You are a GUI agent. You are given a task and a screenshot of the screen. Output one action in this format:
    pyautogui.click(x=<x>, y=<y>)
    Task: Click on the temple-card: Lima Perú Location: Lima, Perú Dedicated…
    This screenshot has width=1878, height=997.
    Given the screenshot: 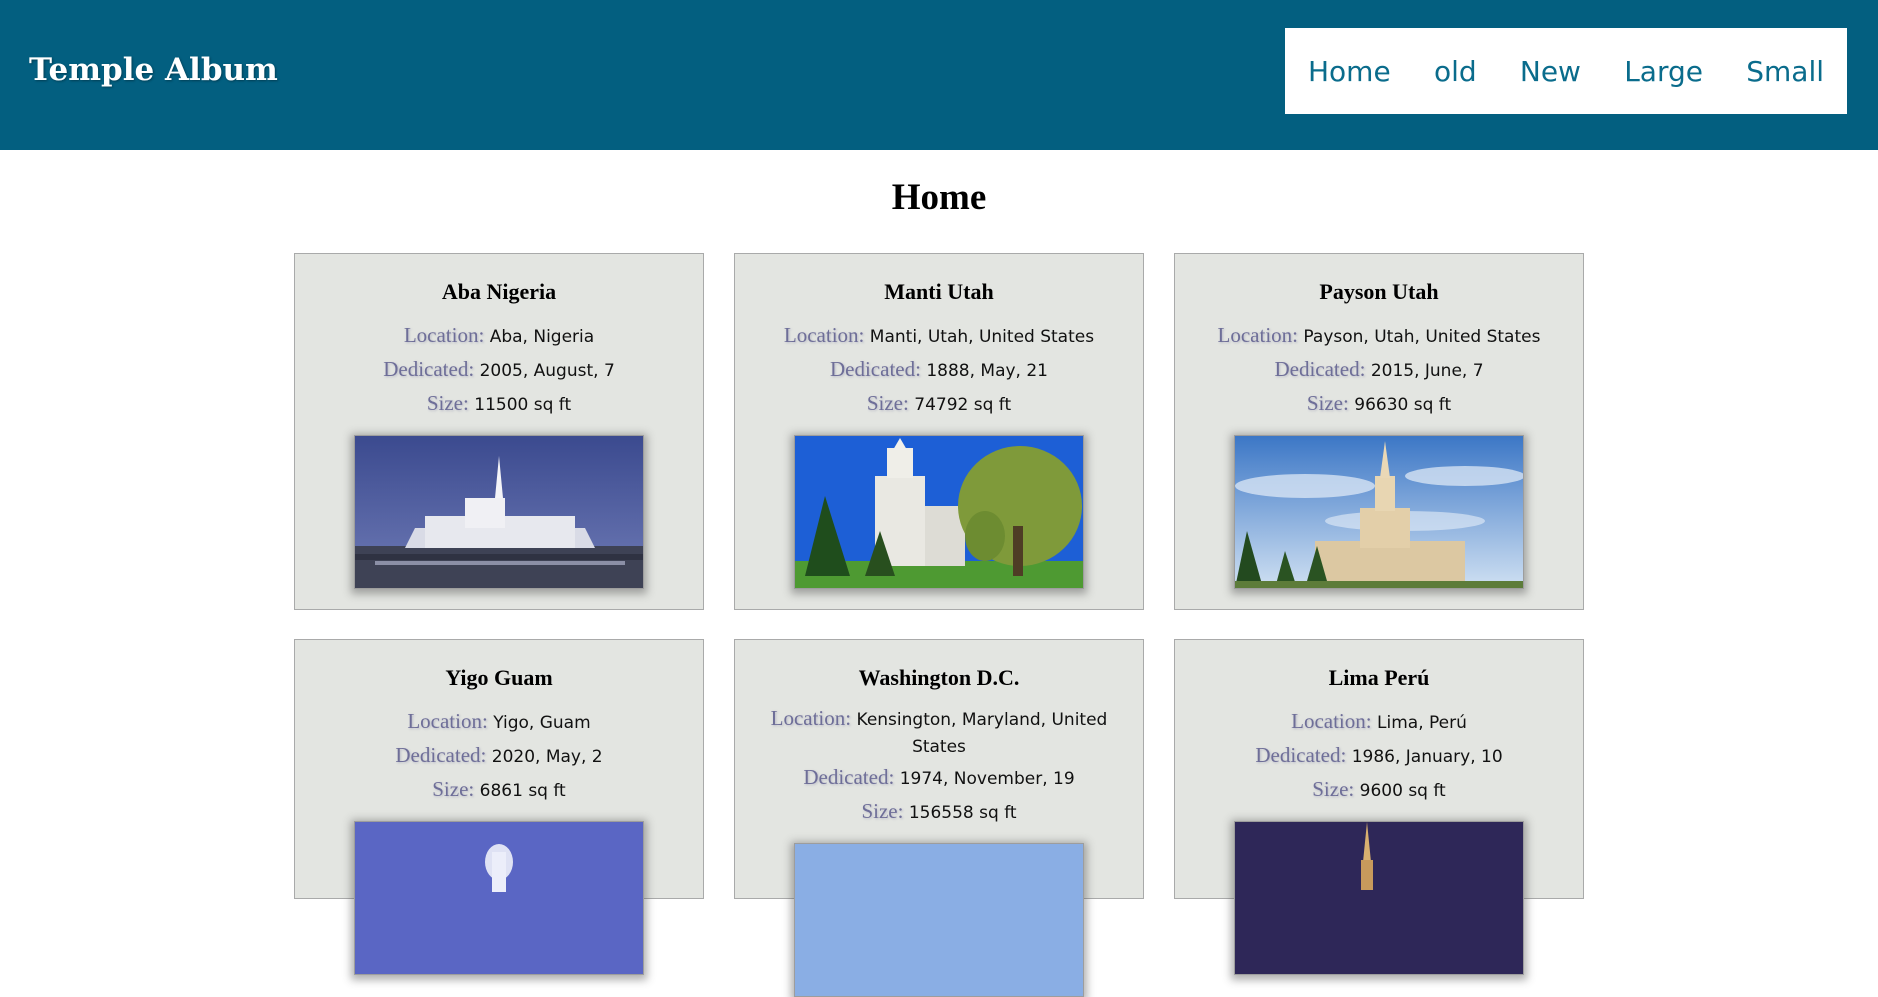 What is the action you would take?
    pyautogui.click(x=1379, y=807)
    